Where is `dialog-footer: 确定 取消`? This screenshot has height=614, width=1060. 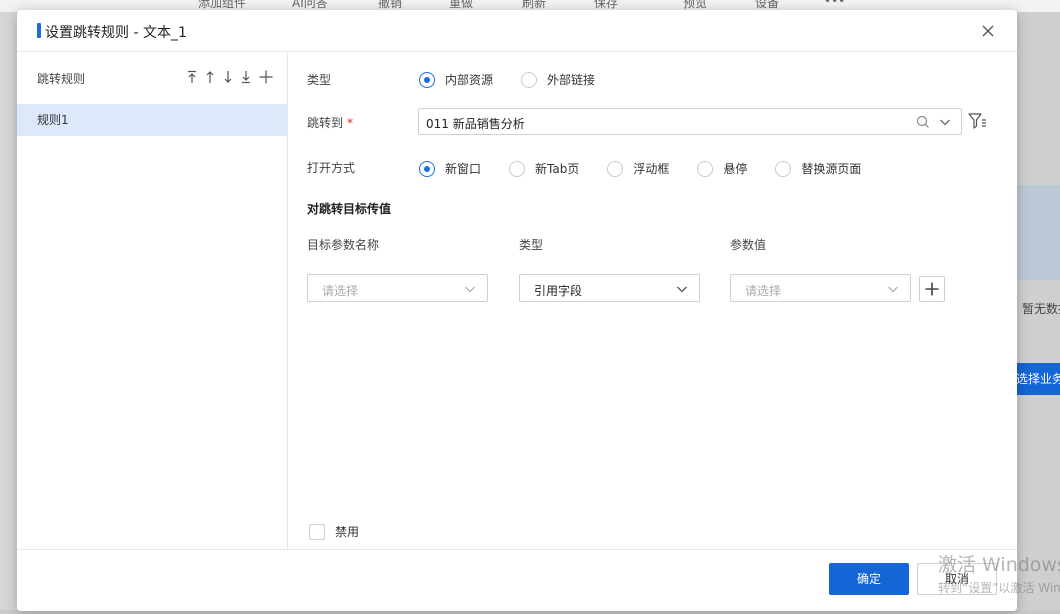 dialog-footer: 确定 取消 is located at coordinates (517, 580).